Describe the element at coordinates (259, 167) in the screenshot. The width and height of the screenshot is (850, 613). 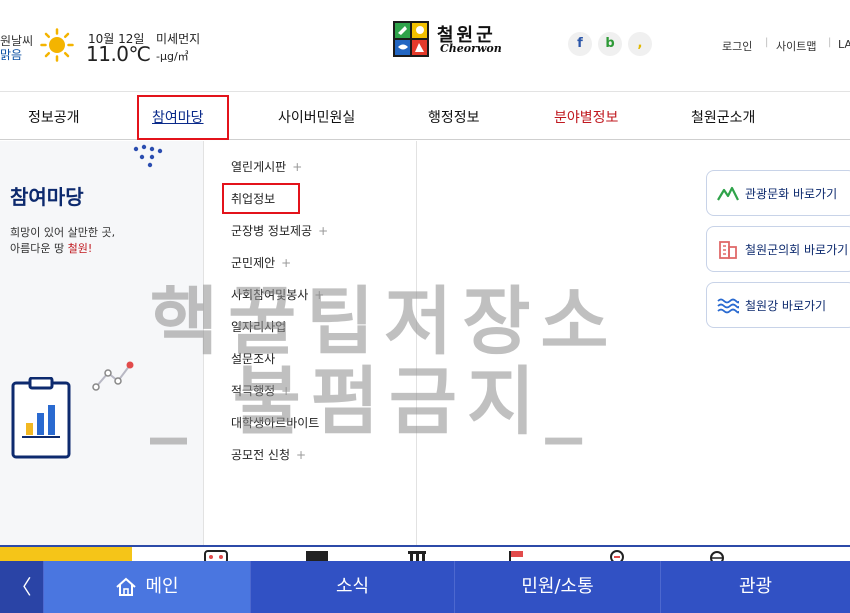
I see `submenu-label: 열린게시판` at that location.